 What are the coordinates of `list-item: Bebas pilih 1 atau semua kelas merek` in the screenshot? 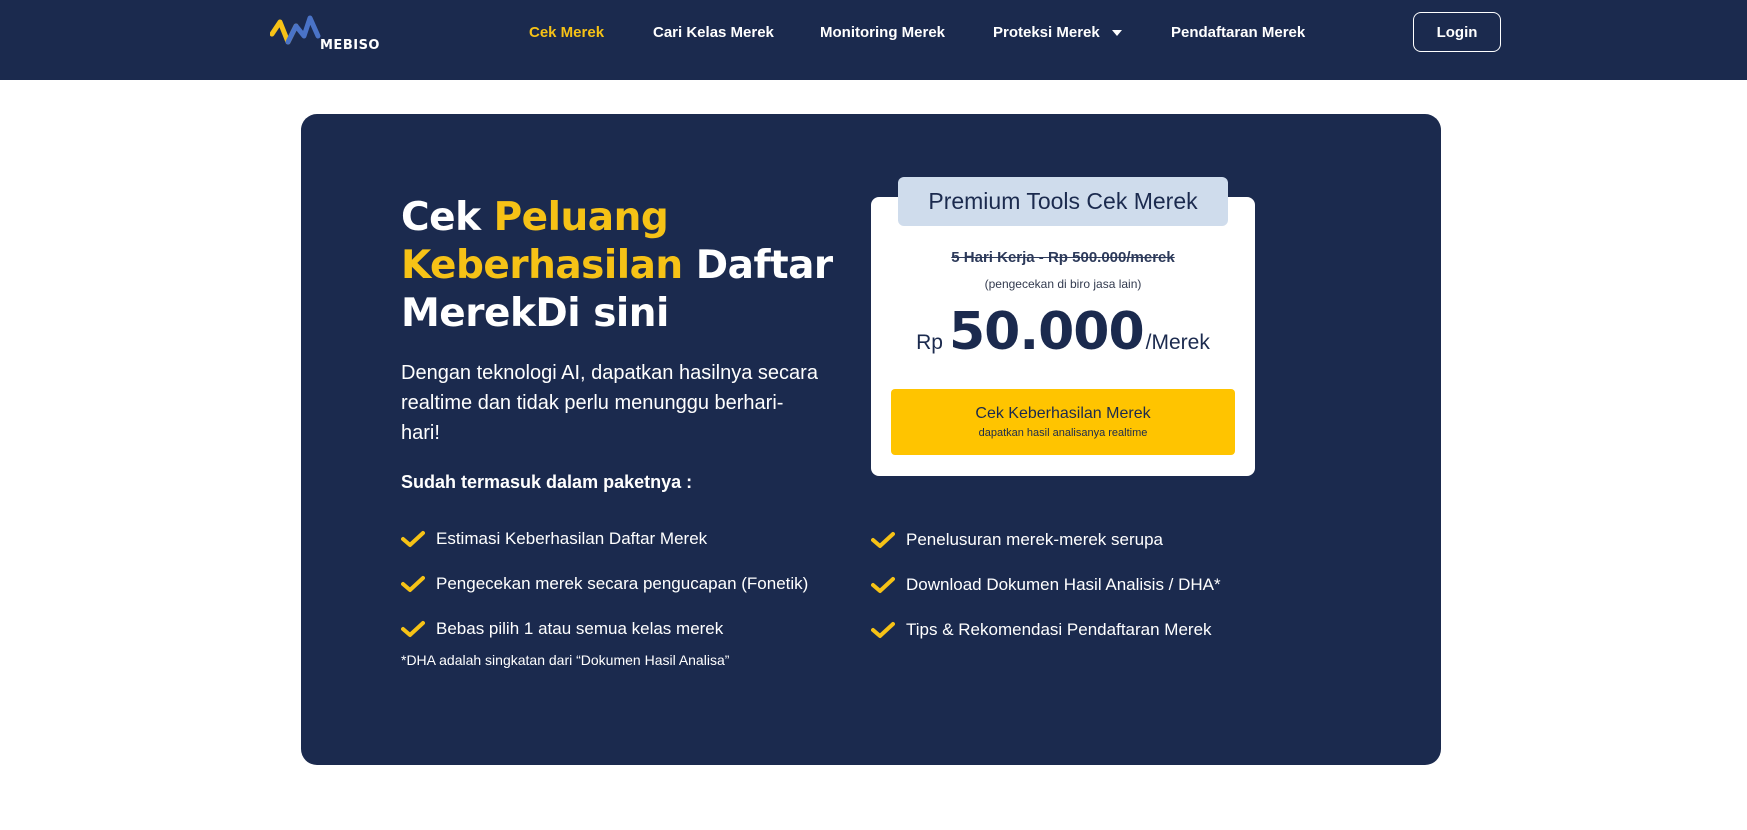 It's located at (604, 628).